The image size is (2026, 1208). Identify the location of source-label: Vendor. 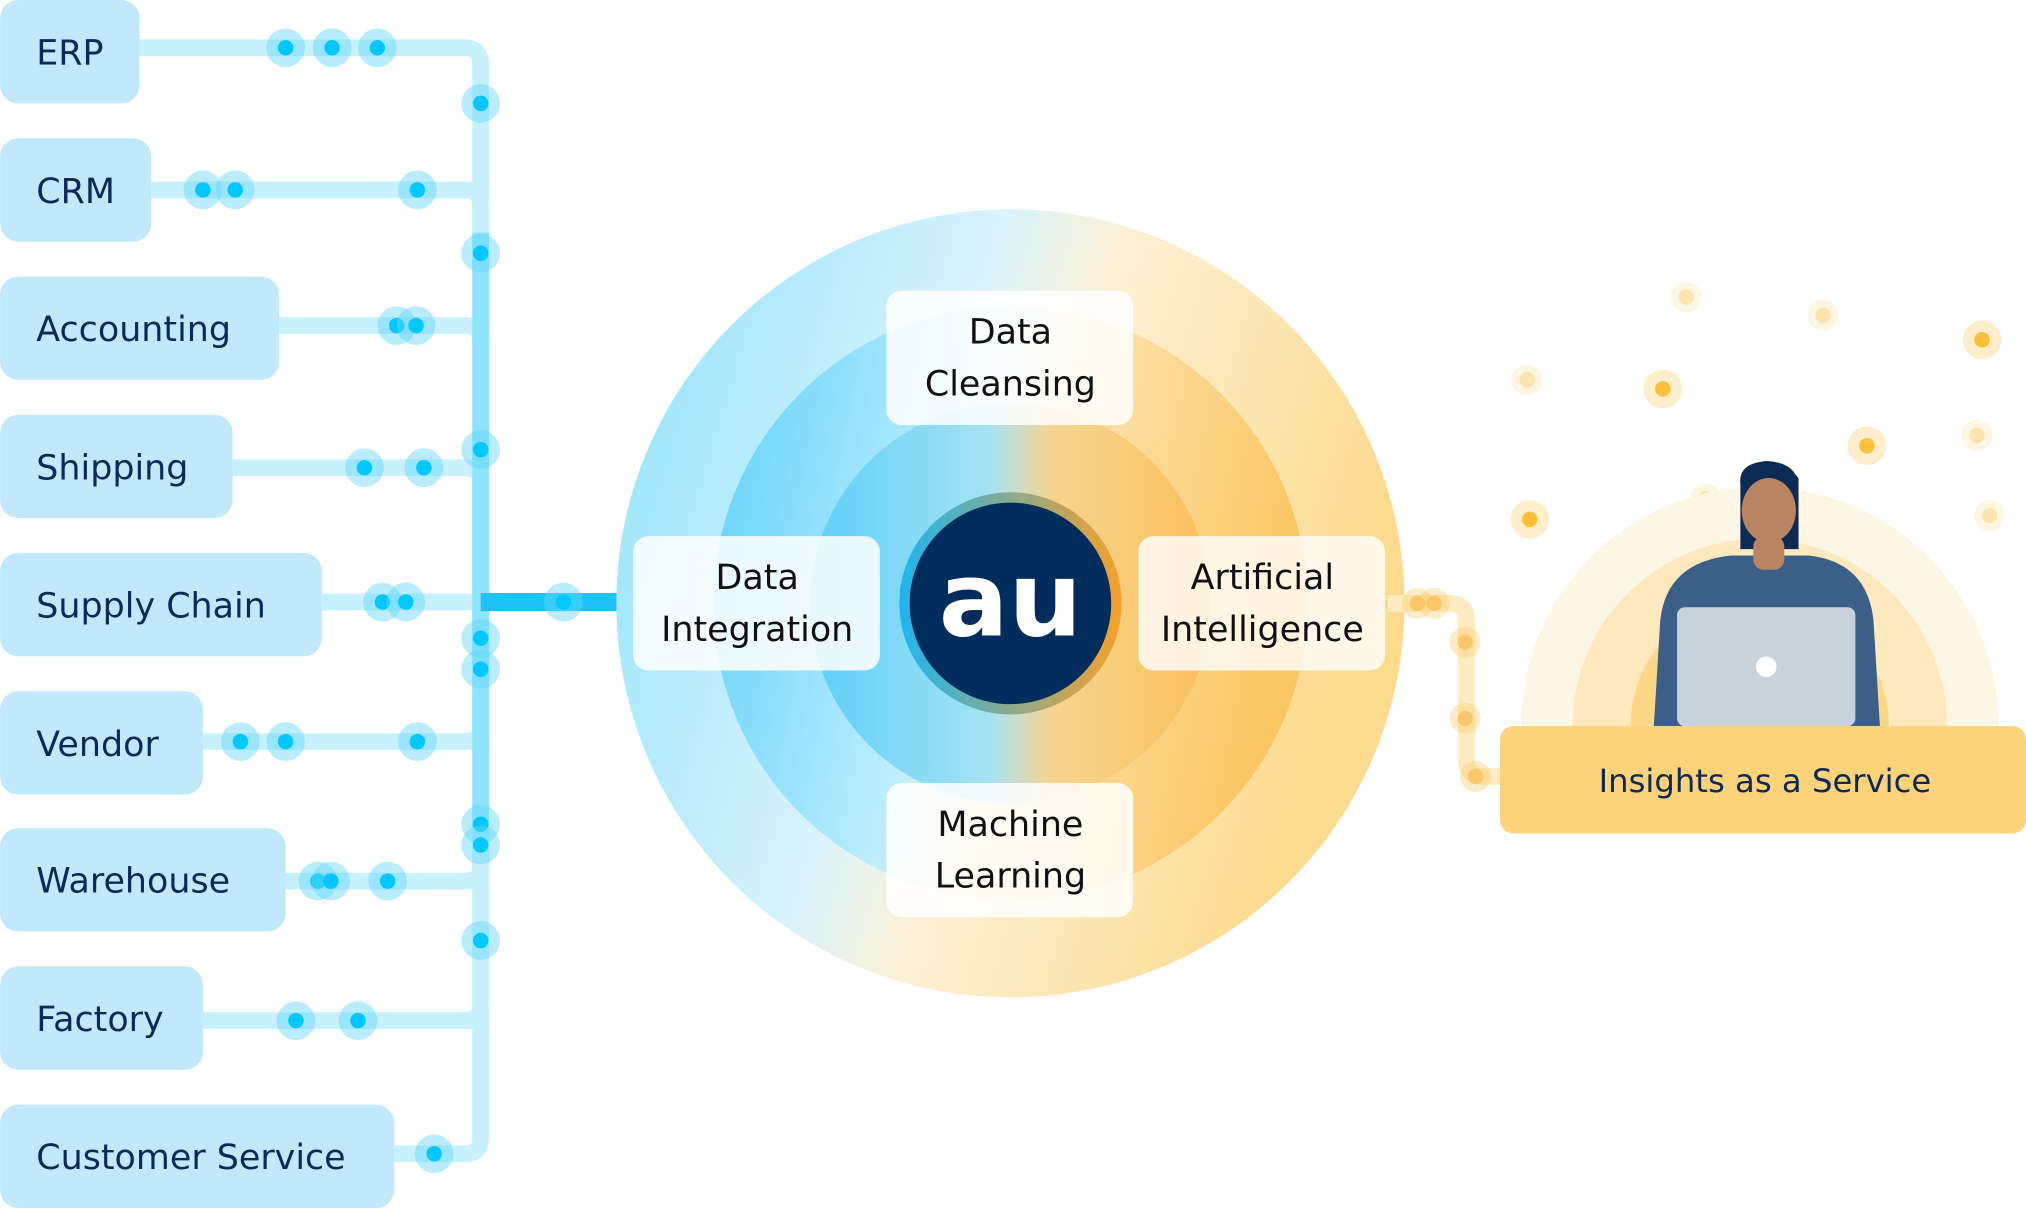
(97, 745).